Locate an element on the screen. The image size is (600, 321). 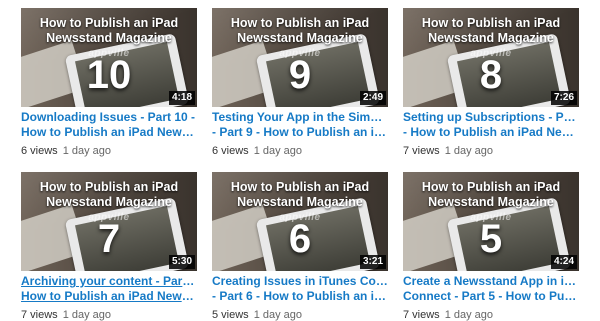
video-meta: 5 views 1 day ago is located at coordinates (300, 315).